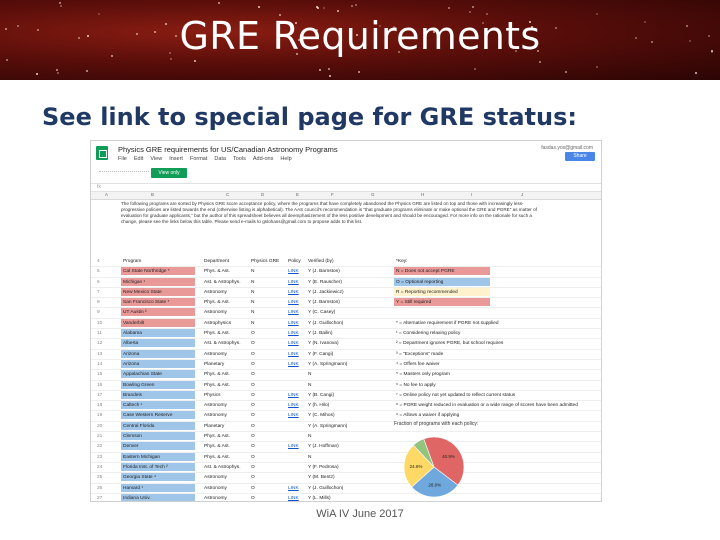  What do you see at coordinates (346, 457) in the screenshot?
I see `table-row: 23 Eastern Michigan Phys. & Ast. O N` at bounding box center [346, 457].